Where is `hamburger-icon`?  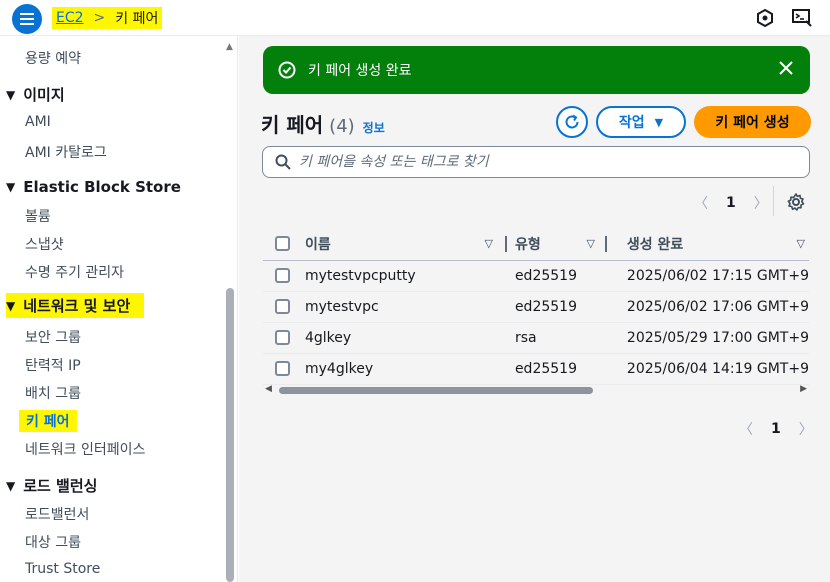 hamburger-icon is located at coordinates (27, 19).